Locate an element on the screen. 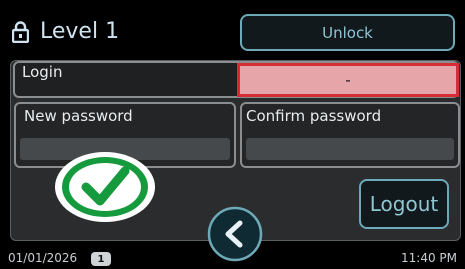  confirm-password-label: Confirm password is located at coordinates (314, 116).